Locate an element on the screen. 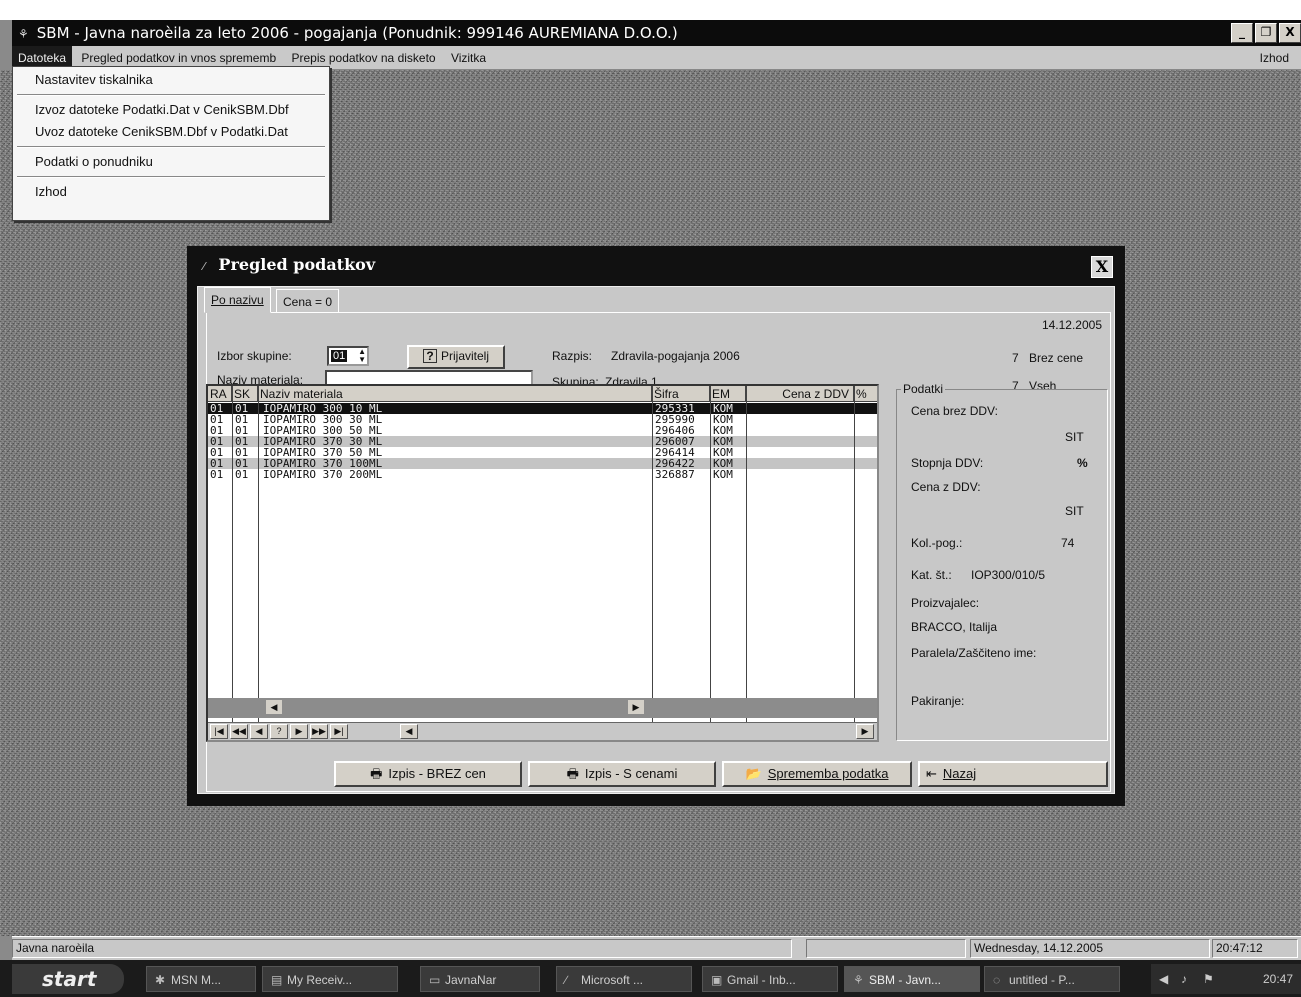 The height and width of the screenshot is (997, 1301). menu-separator is located at coordinates (171, 177).